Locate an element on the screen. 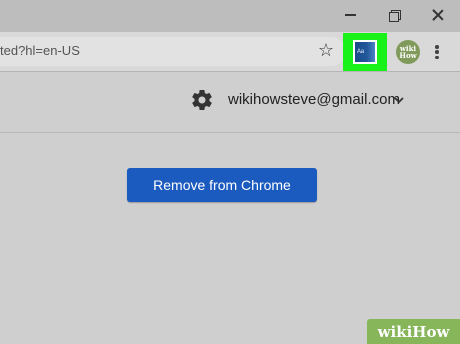  chrome-menu-icon is located at coordinates (437, 52).